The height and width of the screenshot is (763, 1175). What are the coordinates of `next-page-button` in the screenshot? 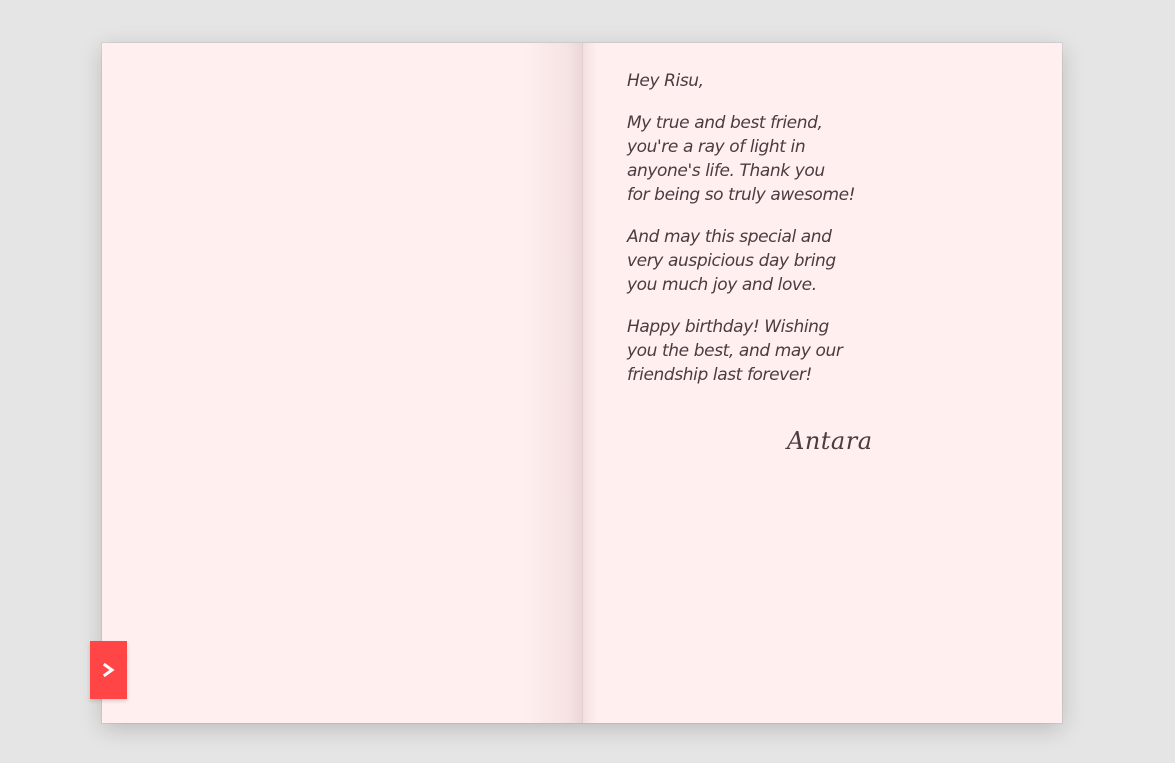 It's located at (108, 670).